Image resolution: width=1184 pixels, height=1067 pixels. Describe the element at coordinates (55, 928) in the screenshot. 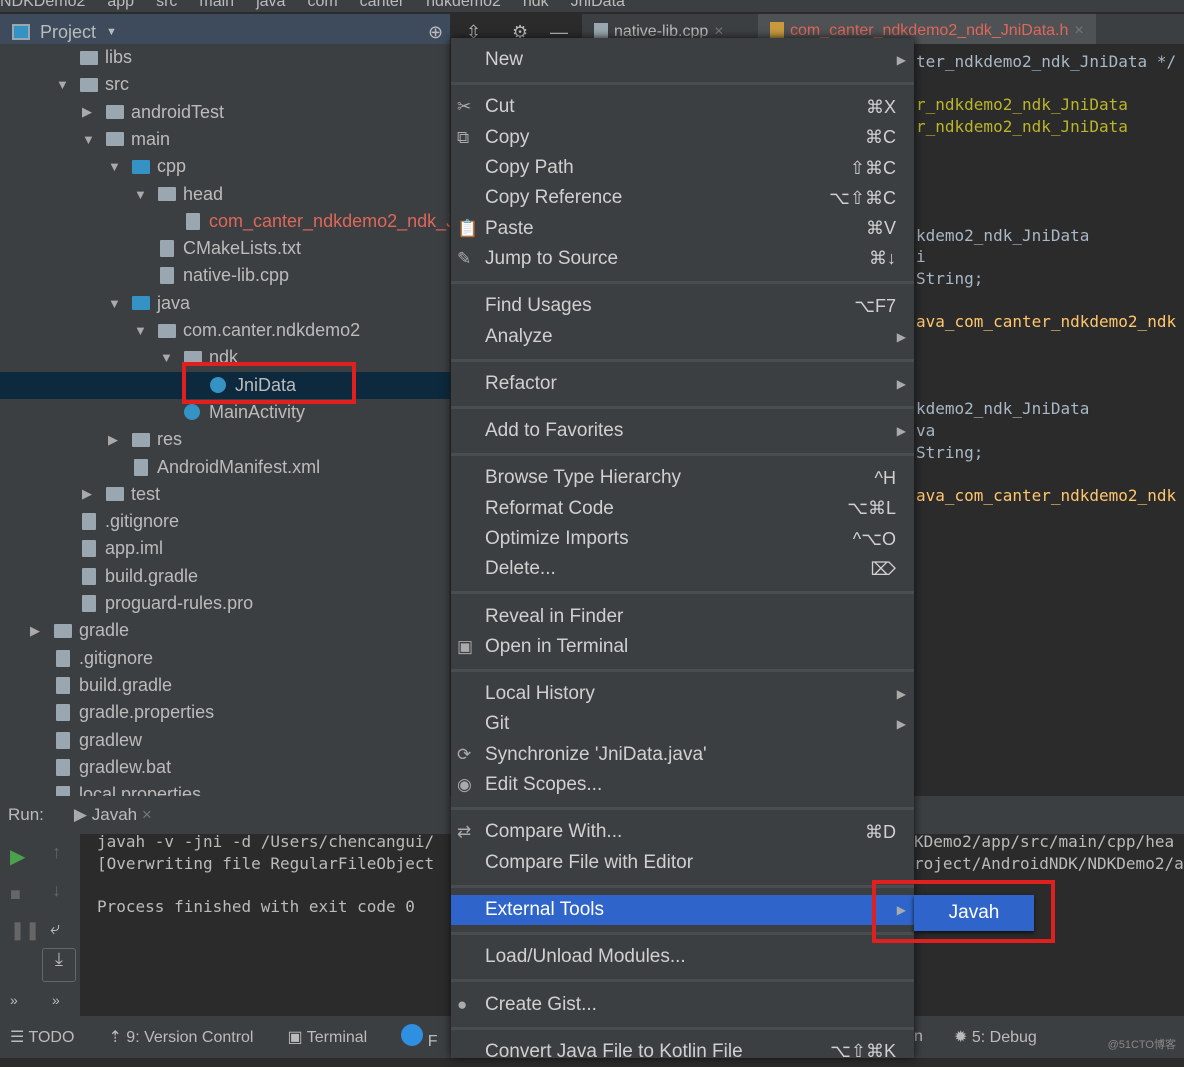

I see `soft-wrap-icon: ⤶` at that location.